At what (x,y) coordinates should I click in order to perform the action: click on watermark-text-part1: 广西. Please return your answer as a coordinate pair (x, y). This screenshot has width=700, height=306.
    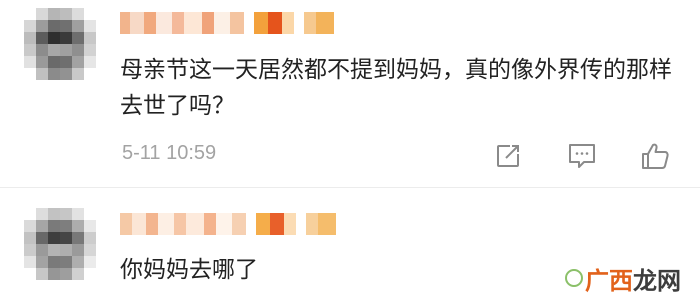
    Looking at the image, I should click on (609, 280).